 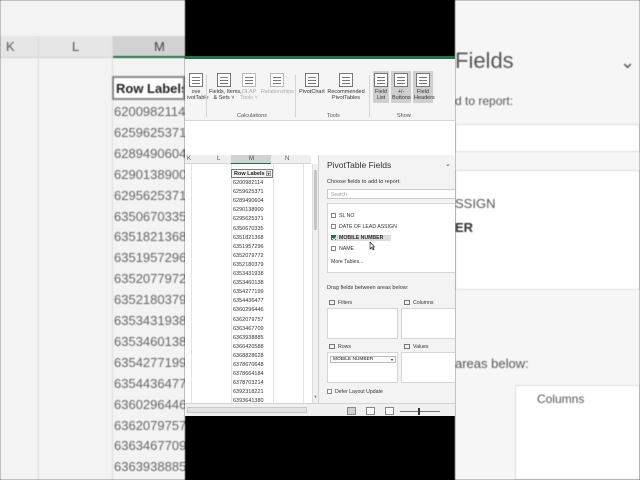 I want to click on drag-fields-text: Drag fields between areas below:, so click(x=368, y=288).